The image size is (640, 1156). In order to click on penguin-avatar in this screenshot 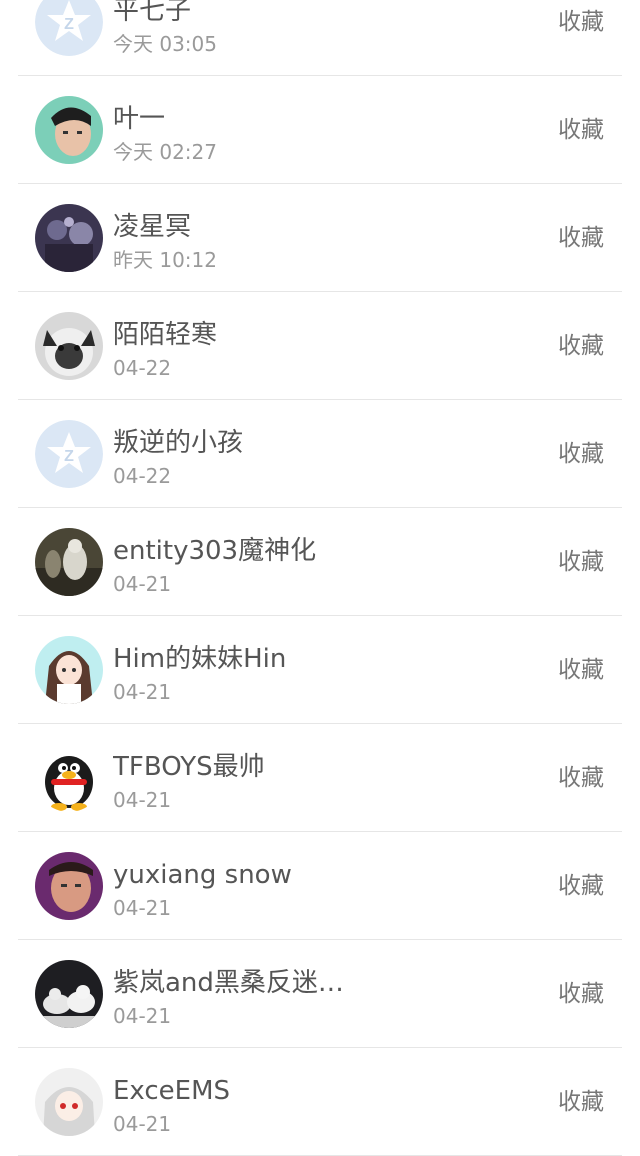, I will do `click(69, 778)`.